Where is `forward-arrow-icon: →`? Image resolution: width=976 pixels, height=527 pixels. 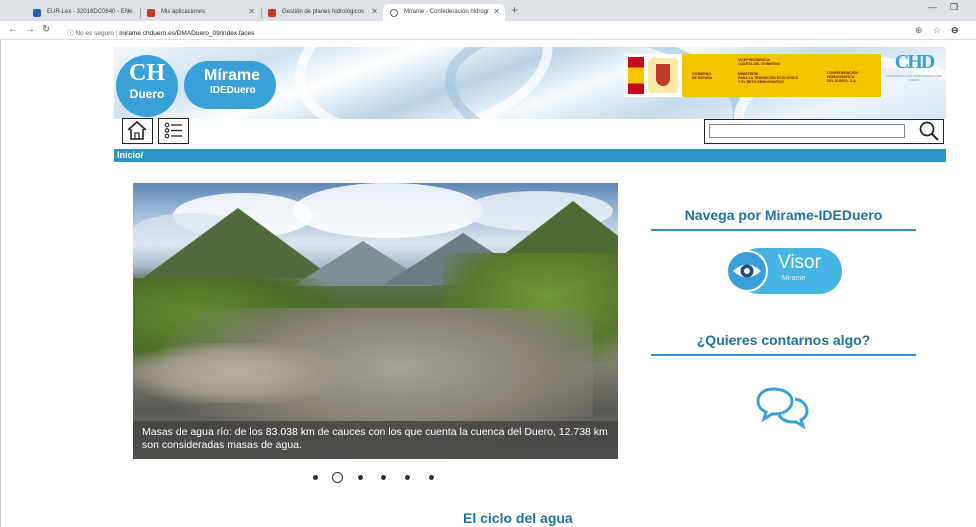 forward-arrow-icon: → is located at coordinates (30, 29).